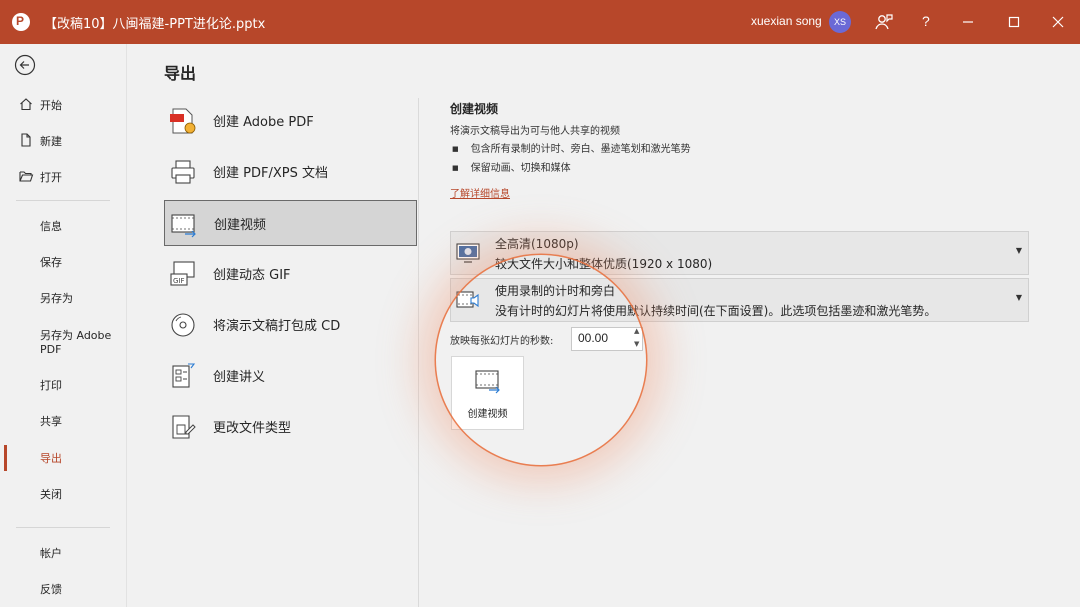  What do you see at coordinates (51, 494) in the screenshot?
I see `nav-item-label: 关闭` at bounding box center [51, 494].